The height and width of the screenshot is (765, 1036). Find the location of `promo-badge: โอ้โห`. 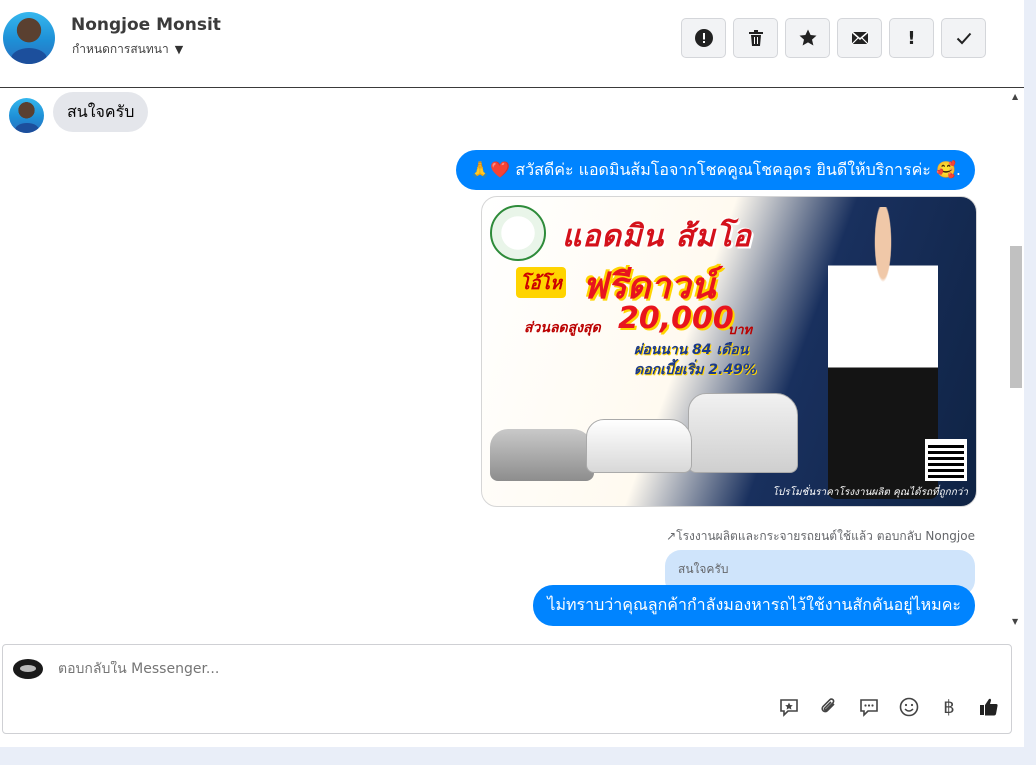

promo-badge: โอ้โห is located at coordinates (541, 282).